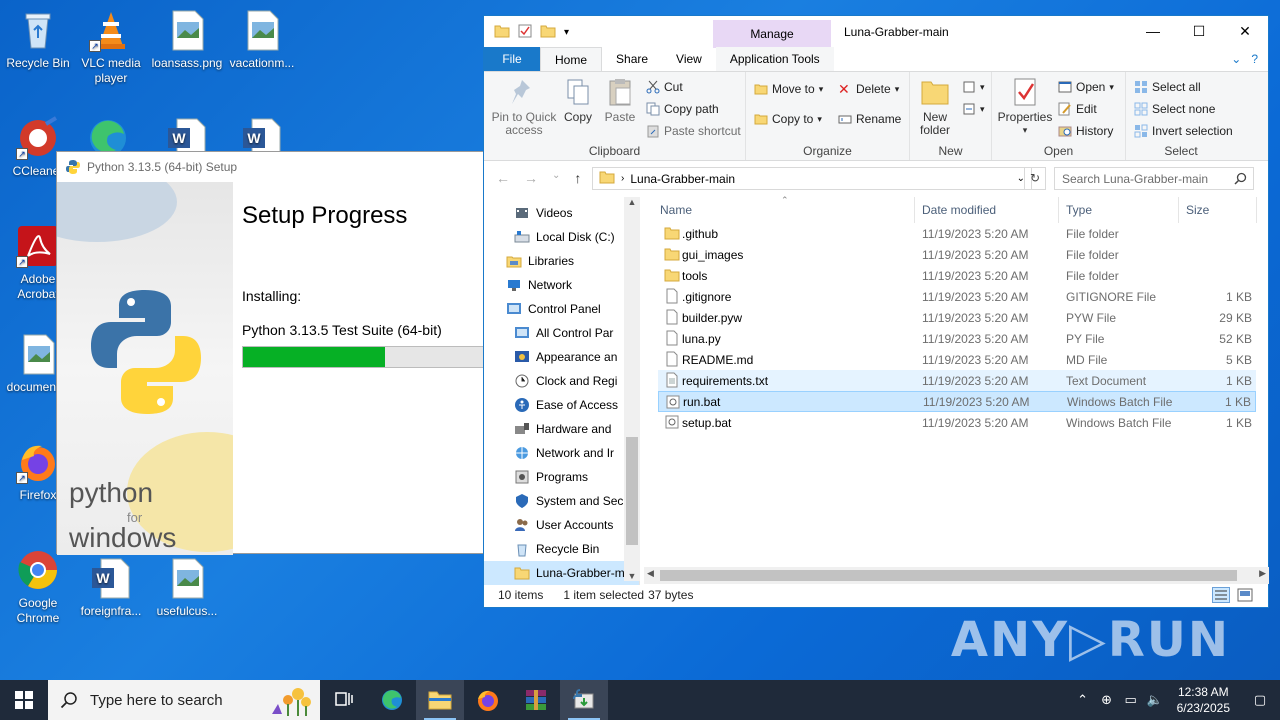 The height and width of the screenshot is (720, 1280). I want to click on column-name: Name, so click(676, 210).